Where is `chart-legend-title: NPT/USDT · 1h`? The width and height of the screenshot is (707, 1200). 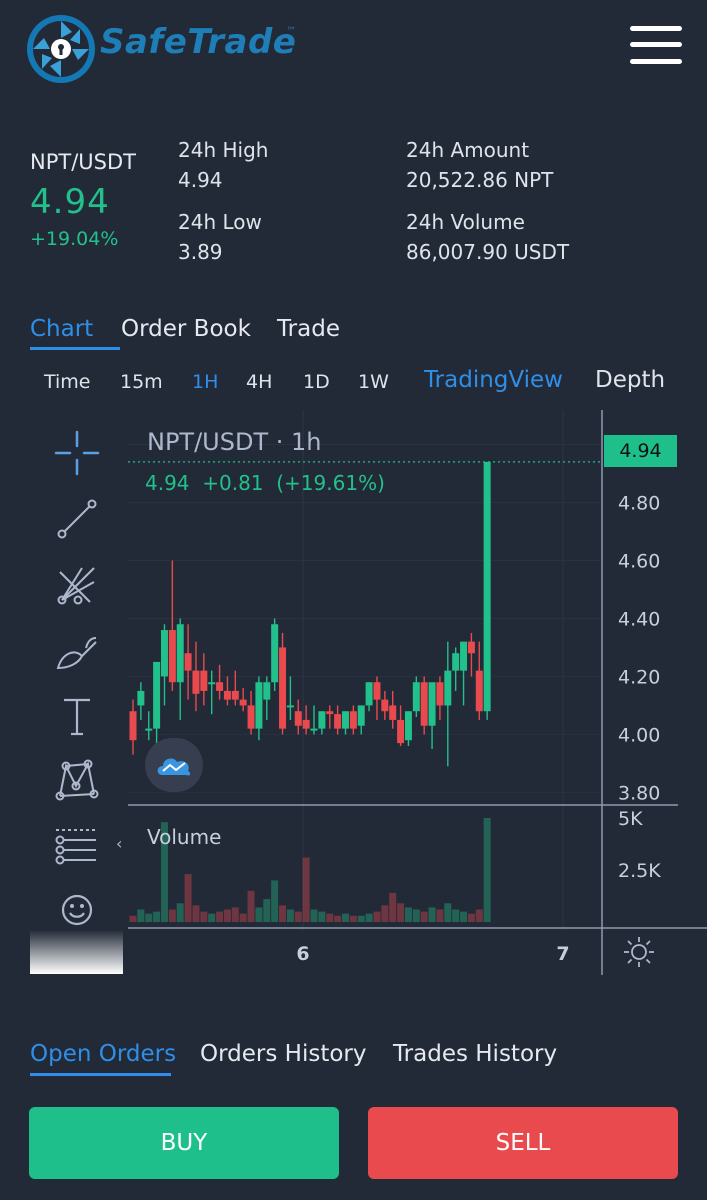
chart-legend-title: NPT/USDT · 1h is located at coordinates (234, 442).